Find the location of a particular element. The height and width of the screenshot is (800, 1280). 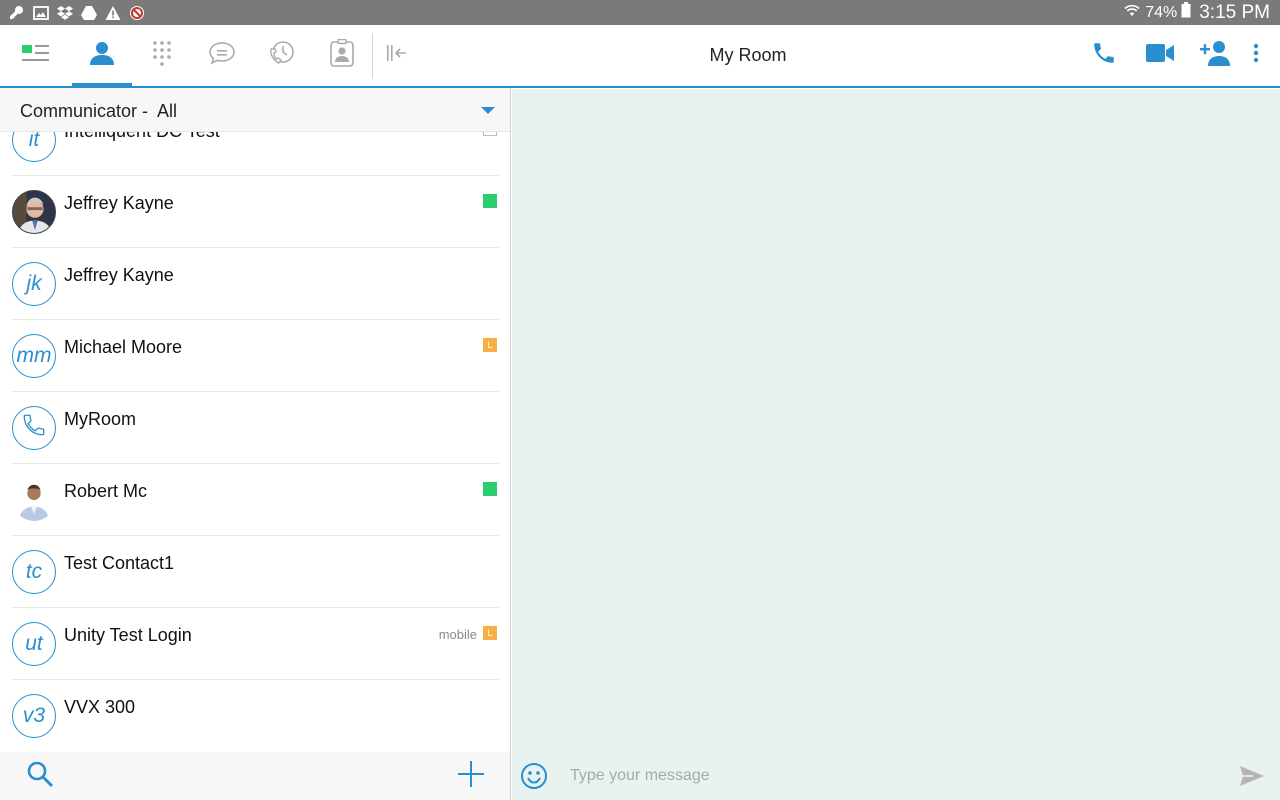

contact-row: ut Unity Test Login mobile L is located at coordinates (255, 644).